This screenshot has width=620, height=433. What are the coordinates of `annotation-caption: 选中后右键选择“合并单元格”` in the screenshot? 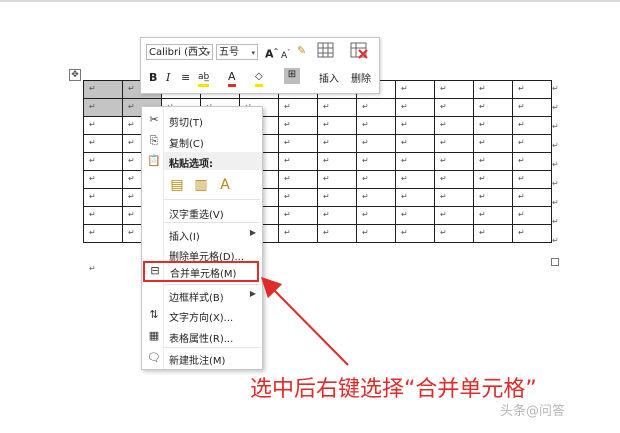 It's located at (393, 389).